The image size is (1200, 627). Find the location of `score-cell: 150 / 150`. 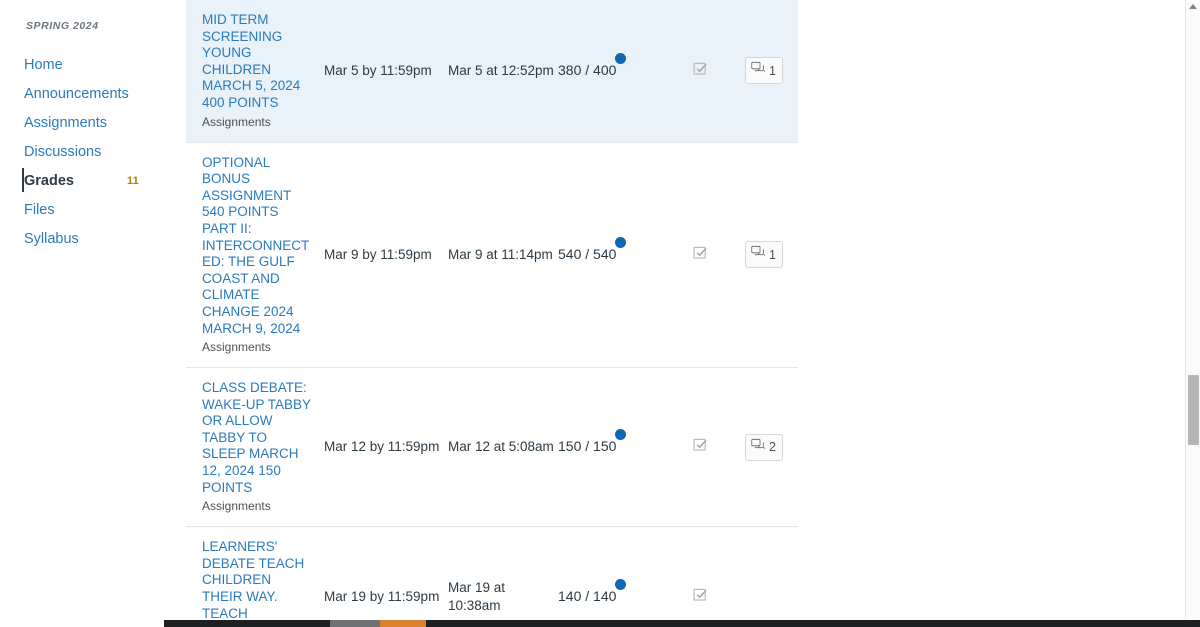

score-cell: 150 / 150 is located at coordinates (614, 447).